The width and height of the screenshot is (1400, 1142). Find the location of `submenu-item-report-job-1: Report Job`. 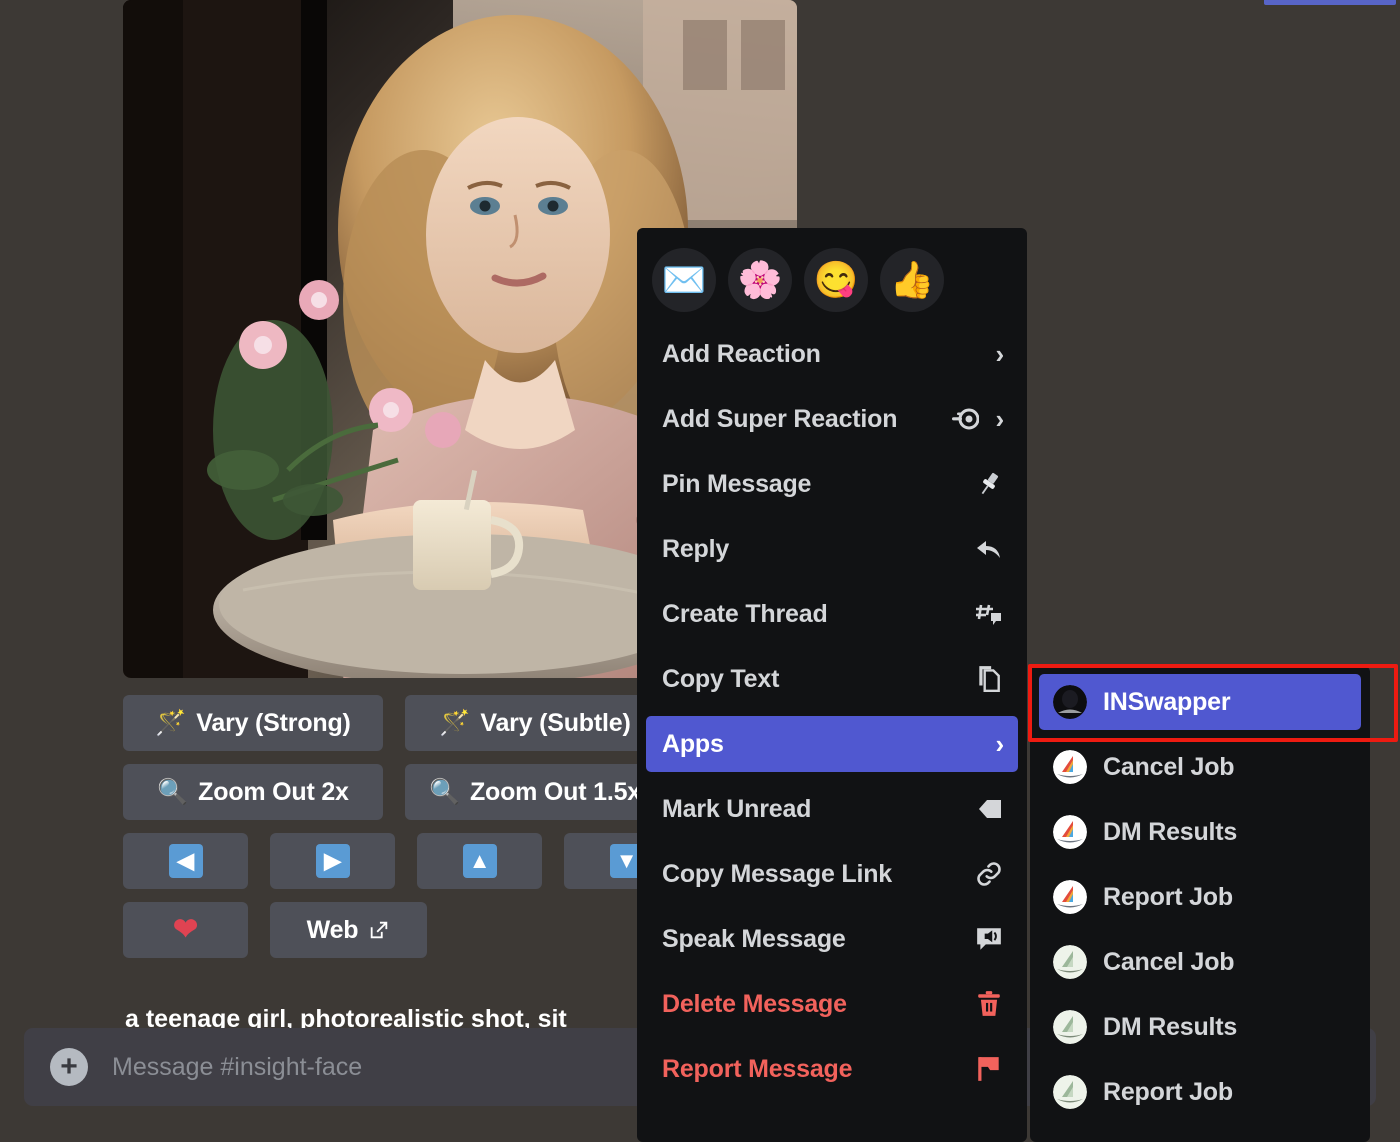

submenu-item-report-job-1: Report Job is located at coordinates (1200, 897).